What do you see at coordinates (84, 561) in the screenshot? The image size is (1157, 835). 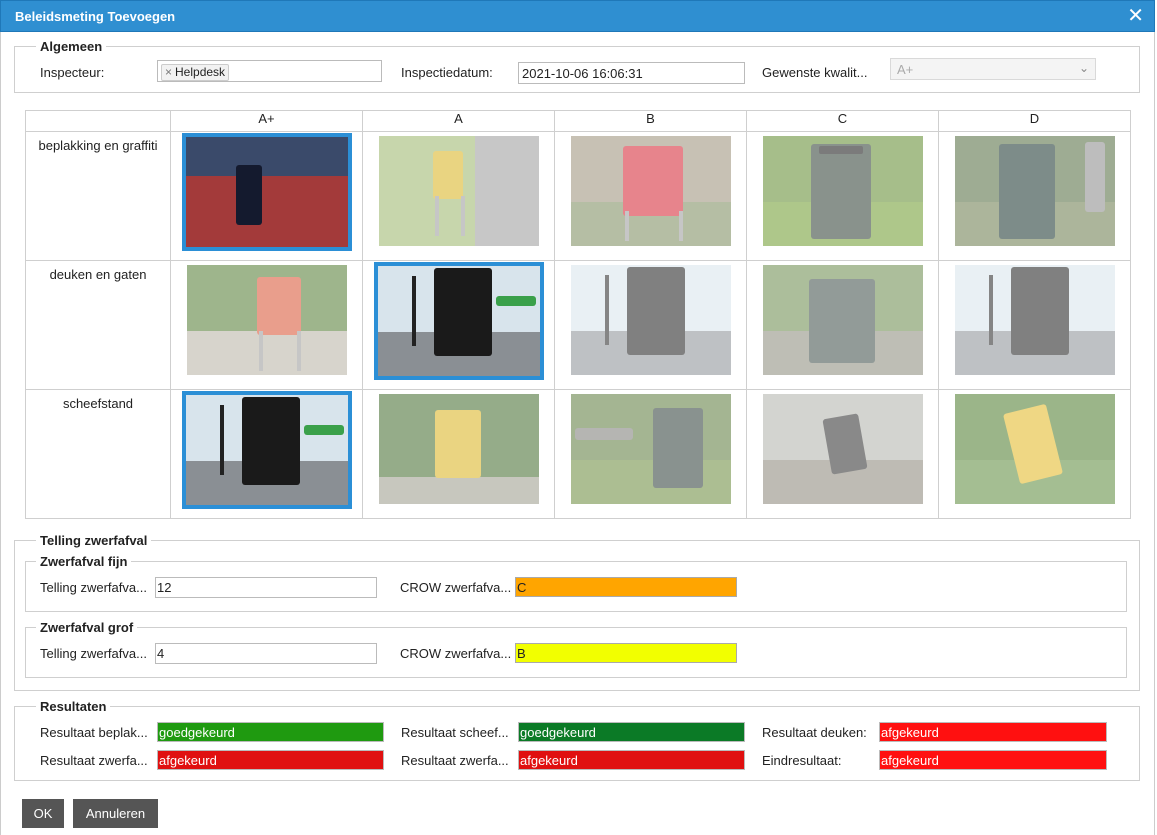 I see `fijn-legend: Zwerfafval fijn` at bounding box center [84, 561].